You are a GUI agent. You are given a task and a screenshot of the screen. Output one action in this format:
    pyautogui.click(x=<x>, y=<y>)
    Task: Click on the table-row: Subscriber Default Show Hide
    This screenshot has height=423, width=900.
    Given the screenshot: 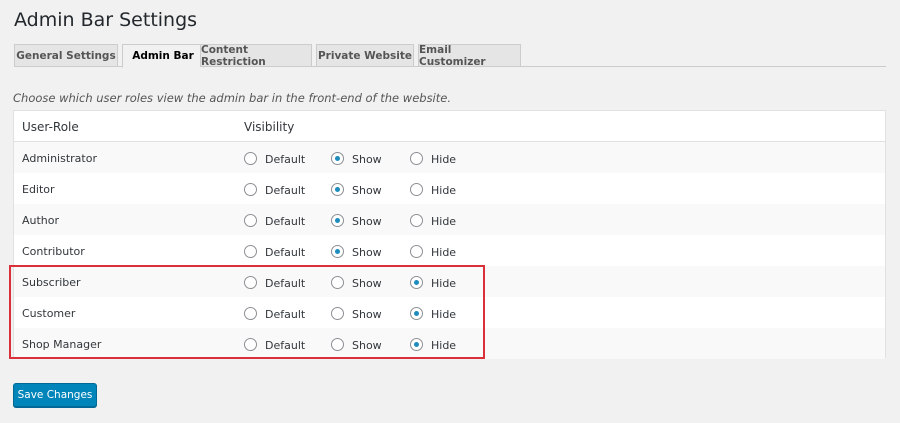 What is the action you would take?
    pyautogui.click(x=449, y=281)
    